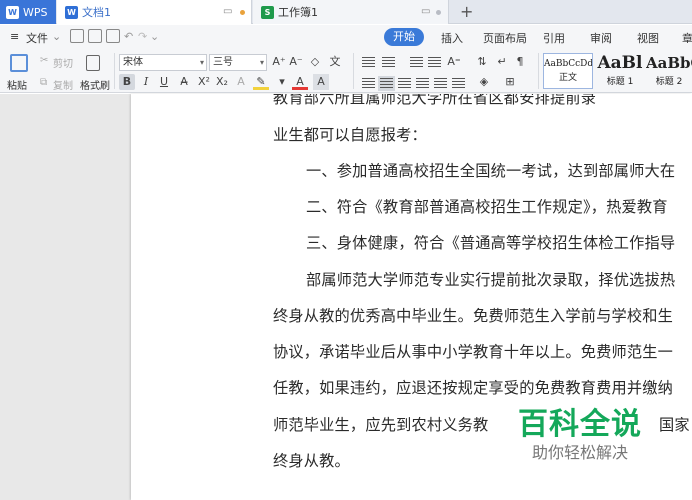 The width and height of the screenshot is (692, 500). I want to click on chevron-down-icon: ⌄, so click(56, 36).